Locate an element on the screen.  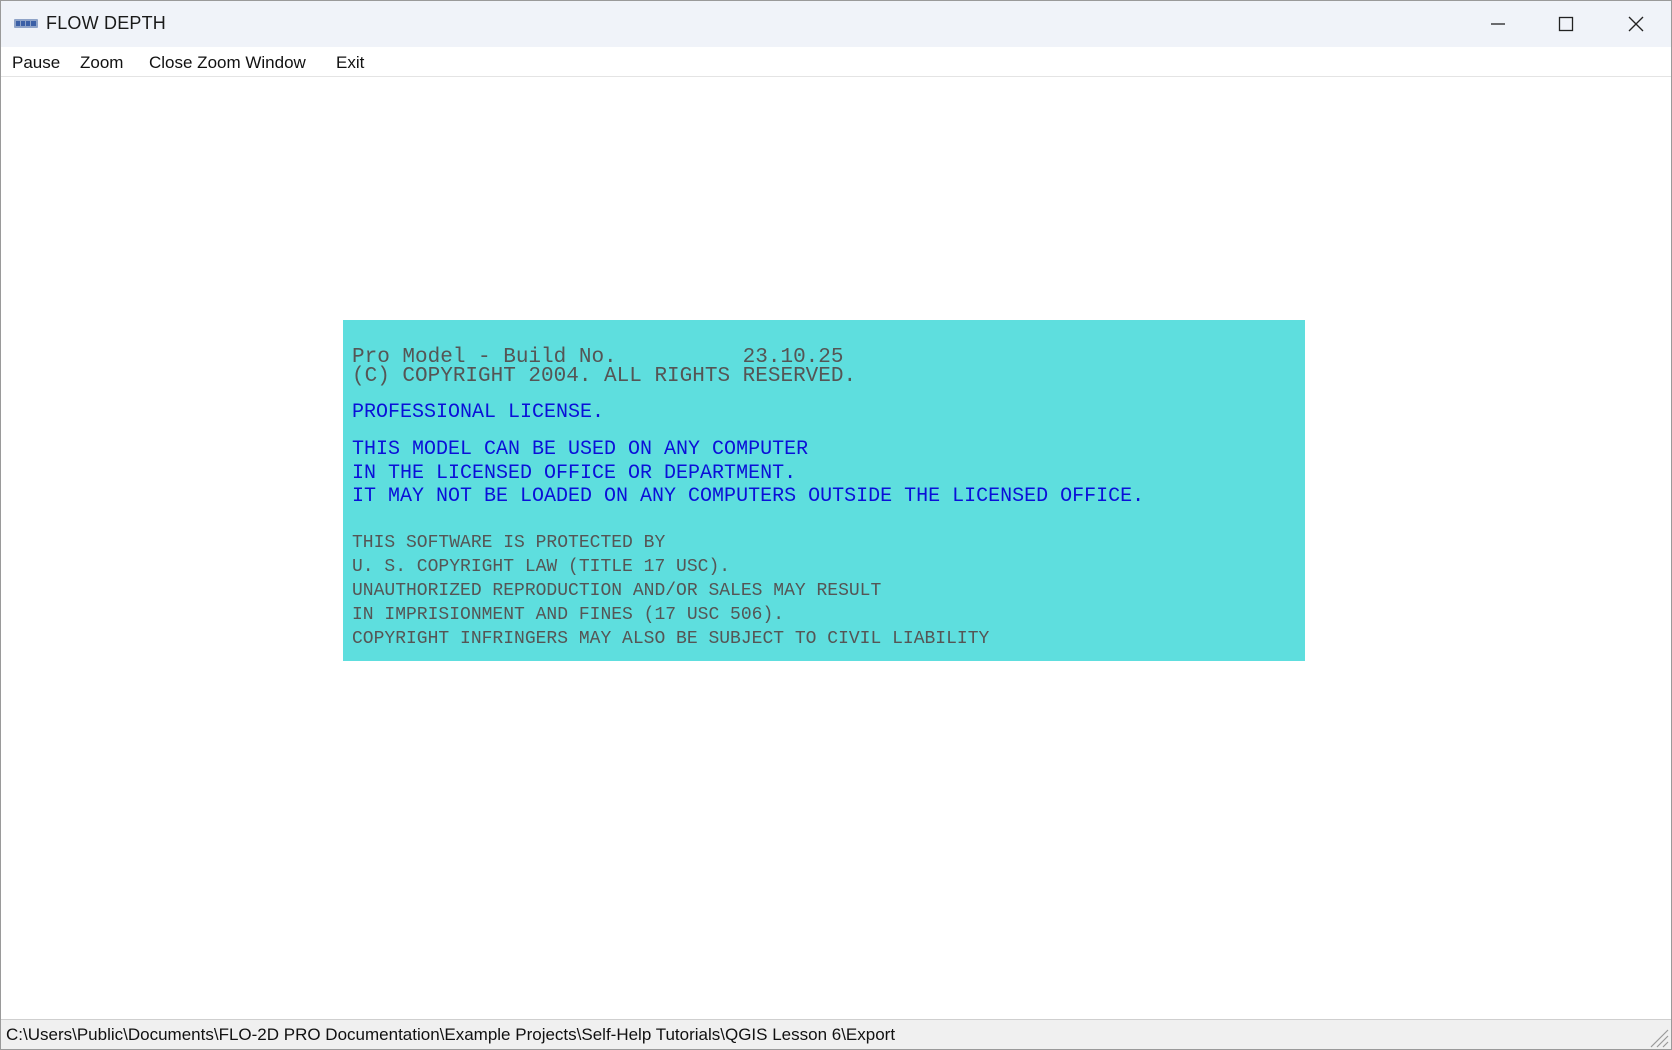
title-bar: FLOW DEPTH is located at coordinates (836, 24).